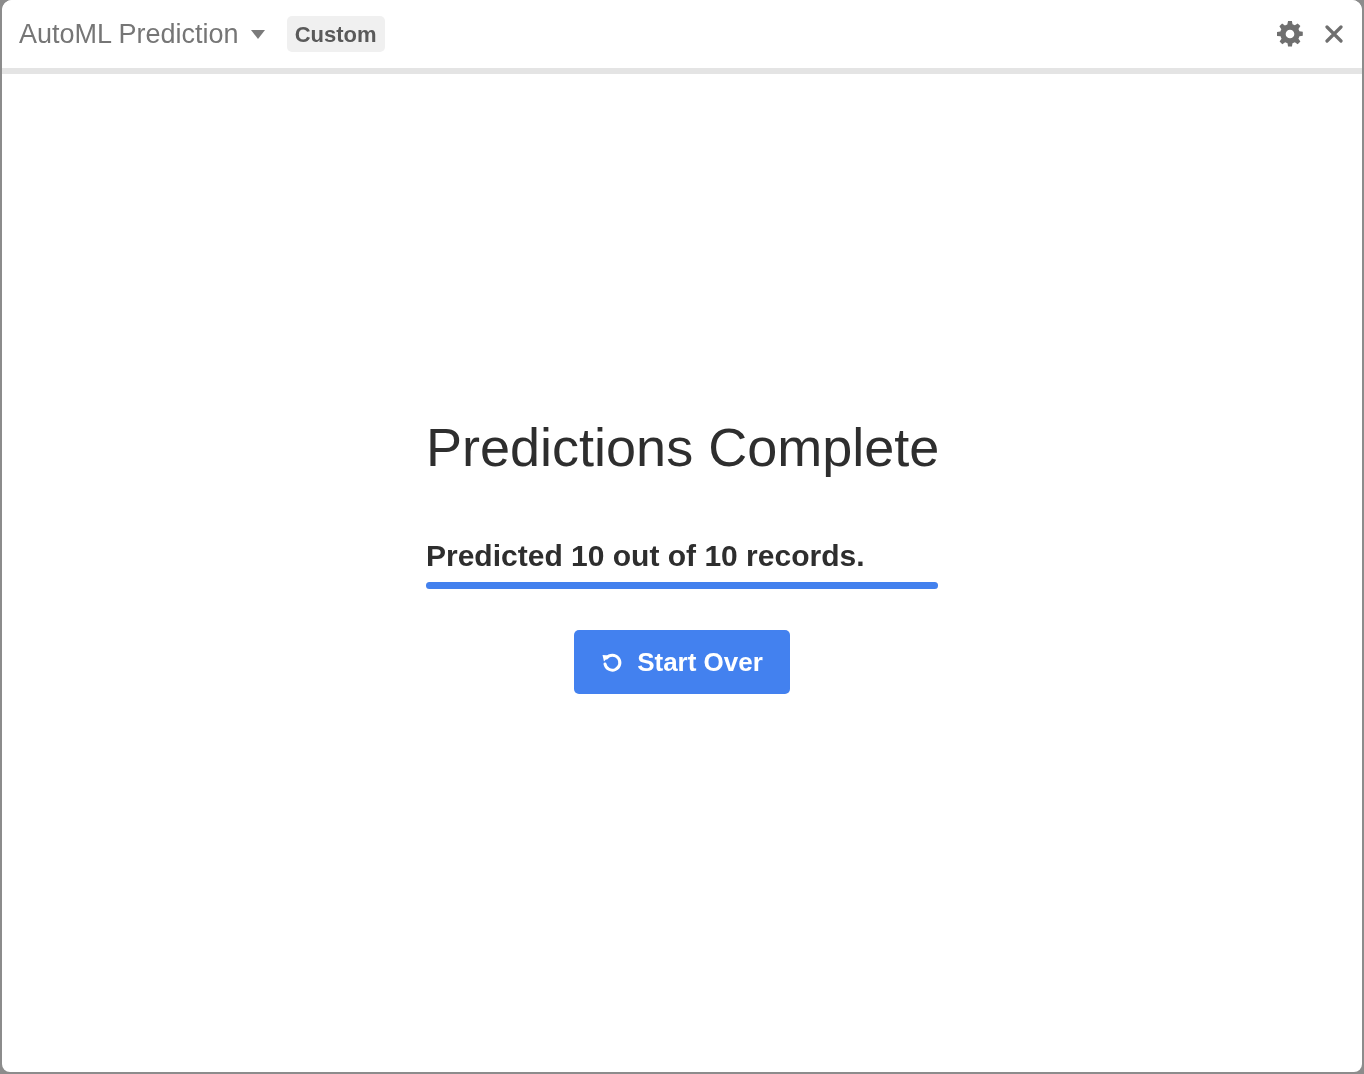  I want to click on caret-icon, so click(257, 34).